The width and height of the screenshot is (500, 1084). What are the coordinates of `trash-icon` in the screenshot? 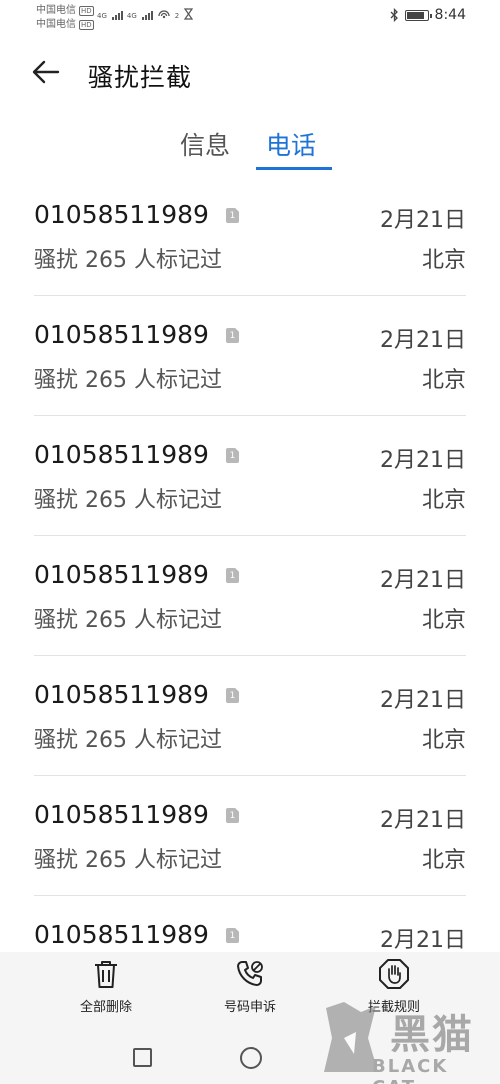 It's located at (106, 974).